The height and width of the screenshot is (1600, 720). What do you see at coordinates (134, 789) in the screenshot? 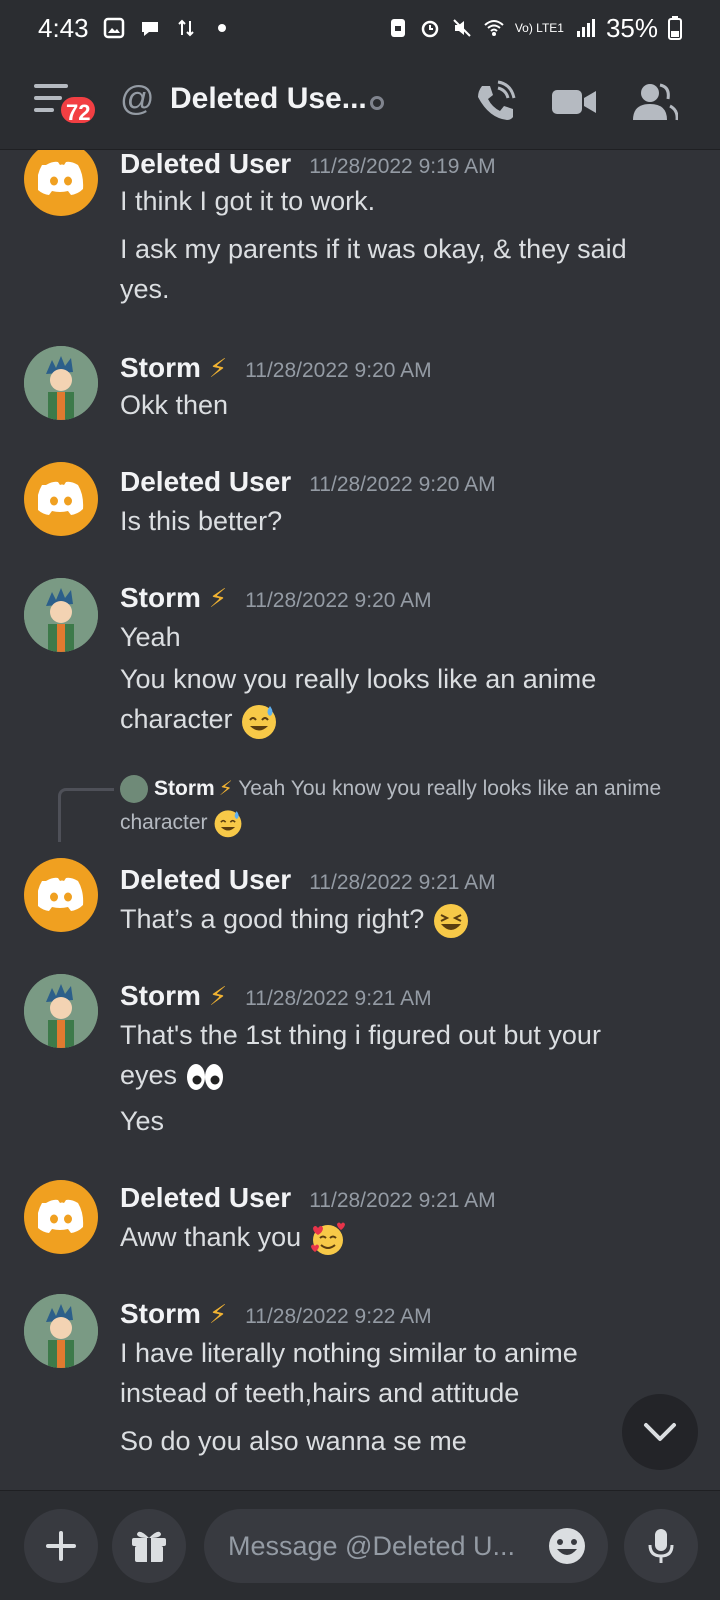
I see `reply-avatar` at bounding box center [134, 789].